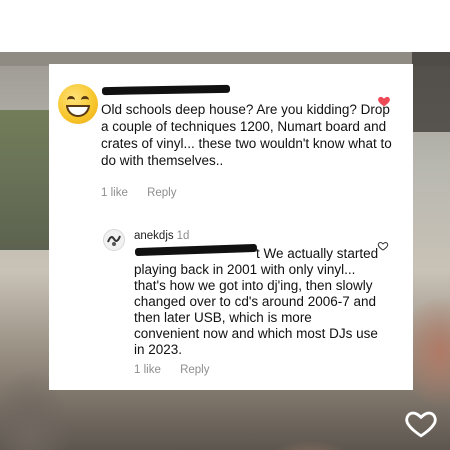 This screenshot has width=450, height=450. What do you see at coordinates (154, 236) in the screenshot?
I see `reply-username: anekdjs` at bounding box center [154, 236].